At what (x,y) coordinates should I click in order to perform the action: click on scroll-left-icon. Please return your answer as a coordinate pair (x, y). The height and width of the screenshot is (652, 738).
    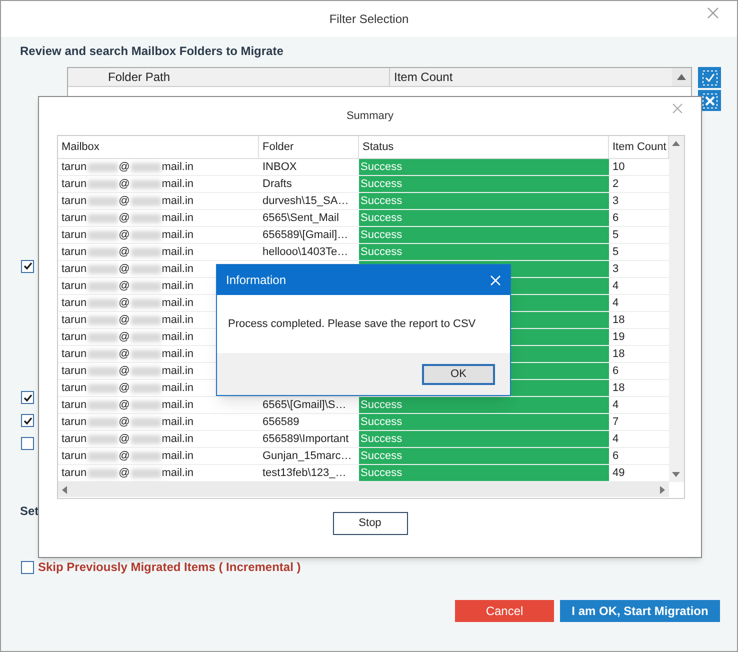
    Looking at the image, I should click on (64, 490).